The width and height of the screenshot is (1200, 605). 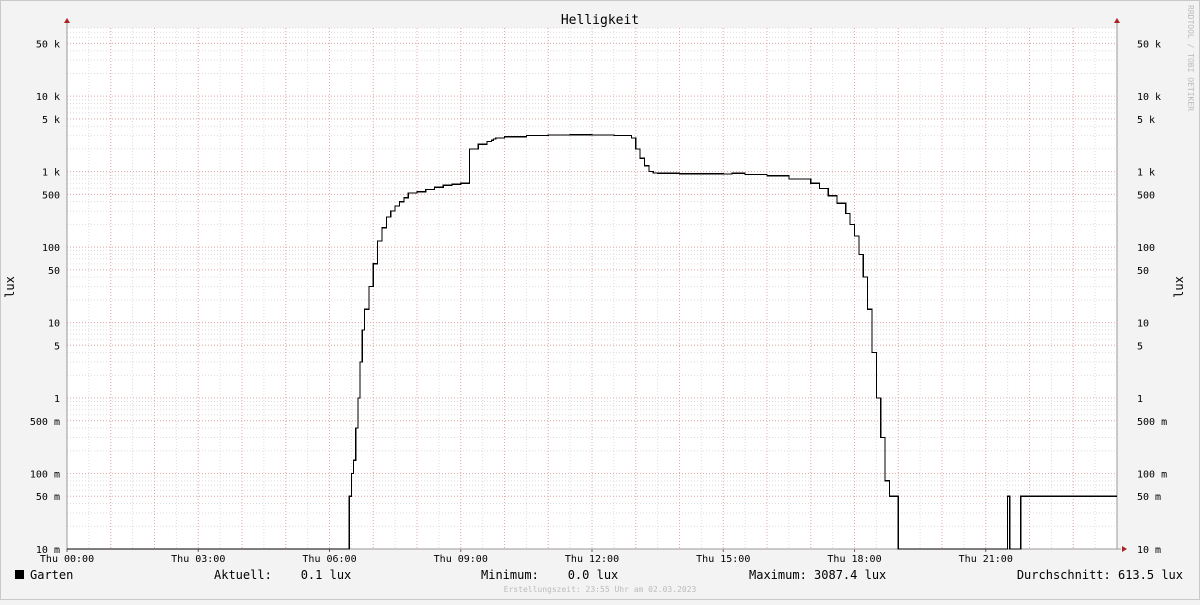 What do you see at coordinates (854, 559) in the screenshot?
I see `x-tick-label: Thu 18:00` at bounding box center [854, 559].